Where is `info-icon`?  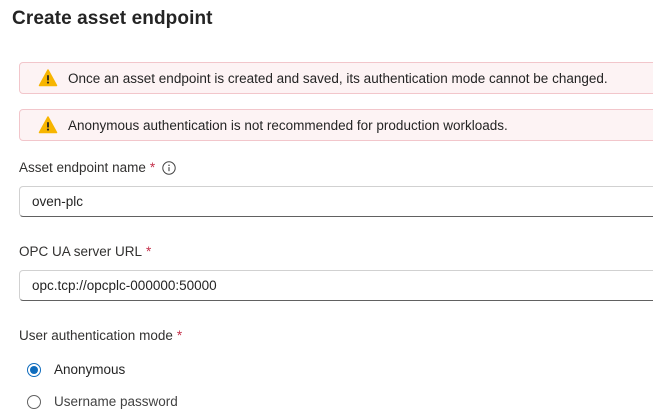 info-icon is located at coordinates (169, 167).